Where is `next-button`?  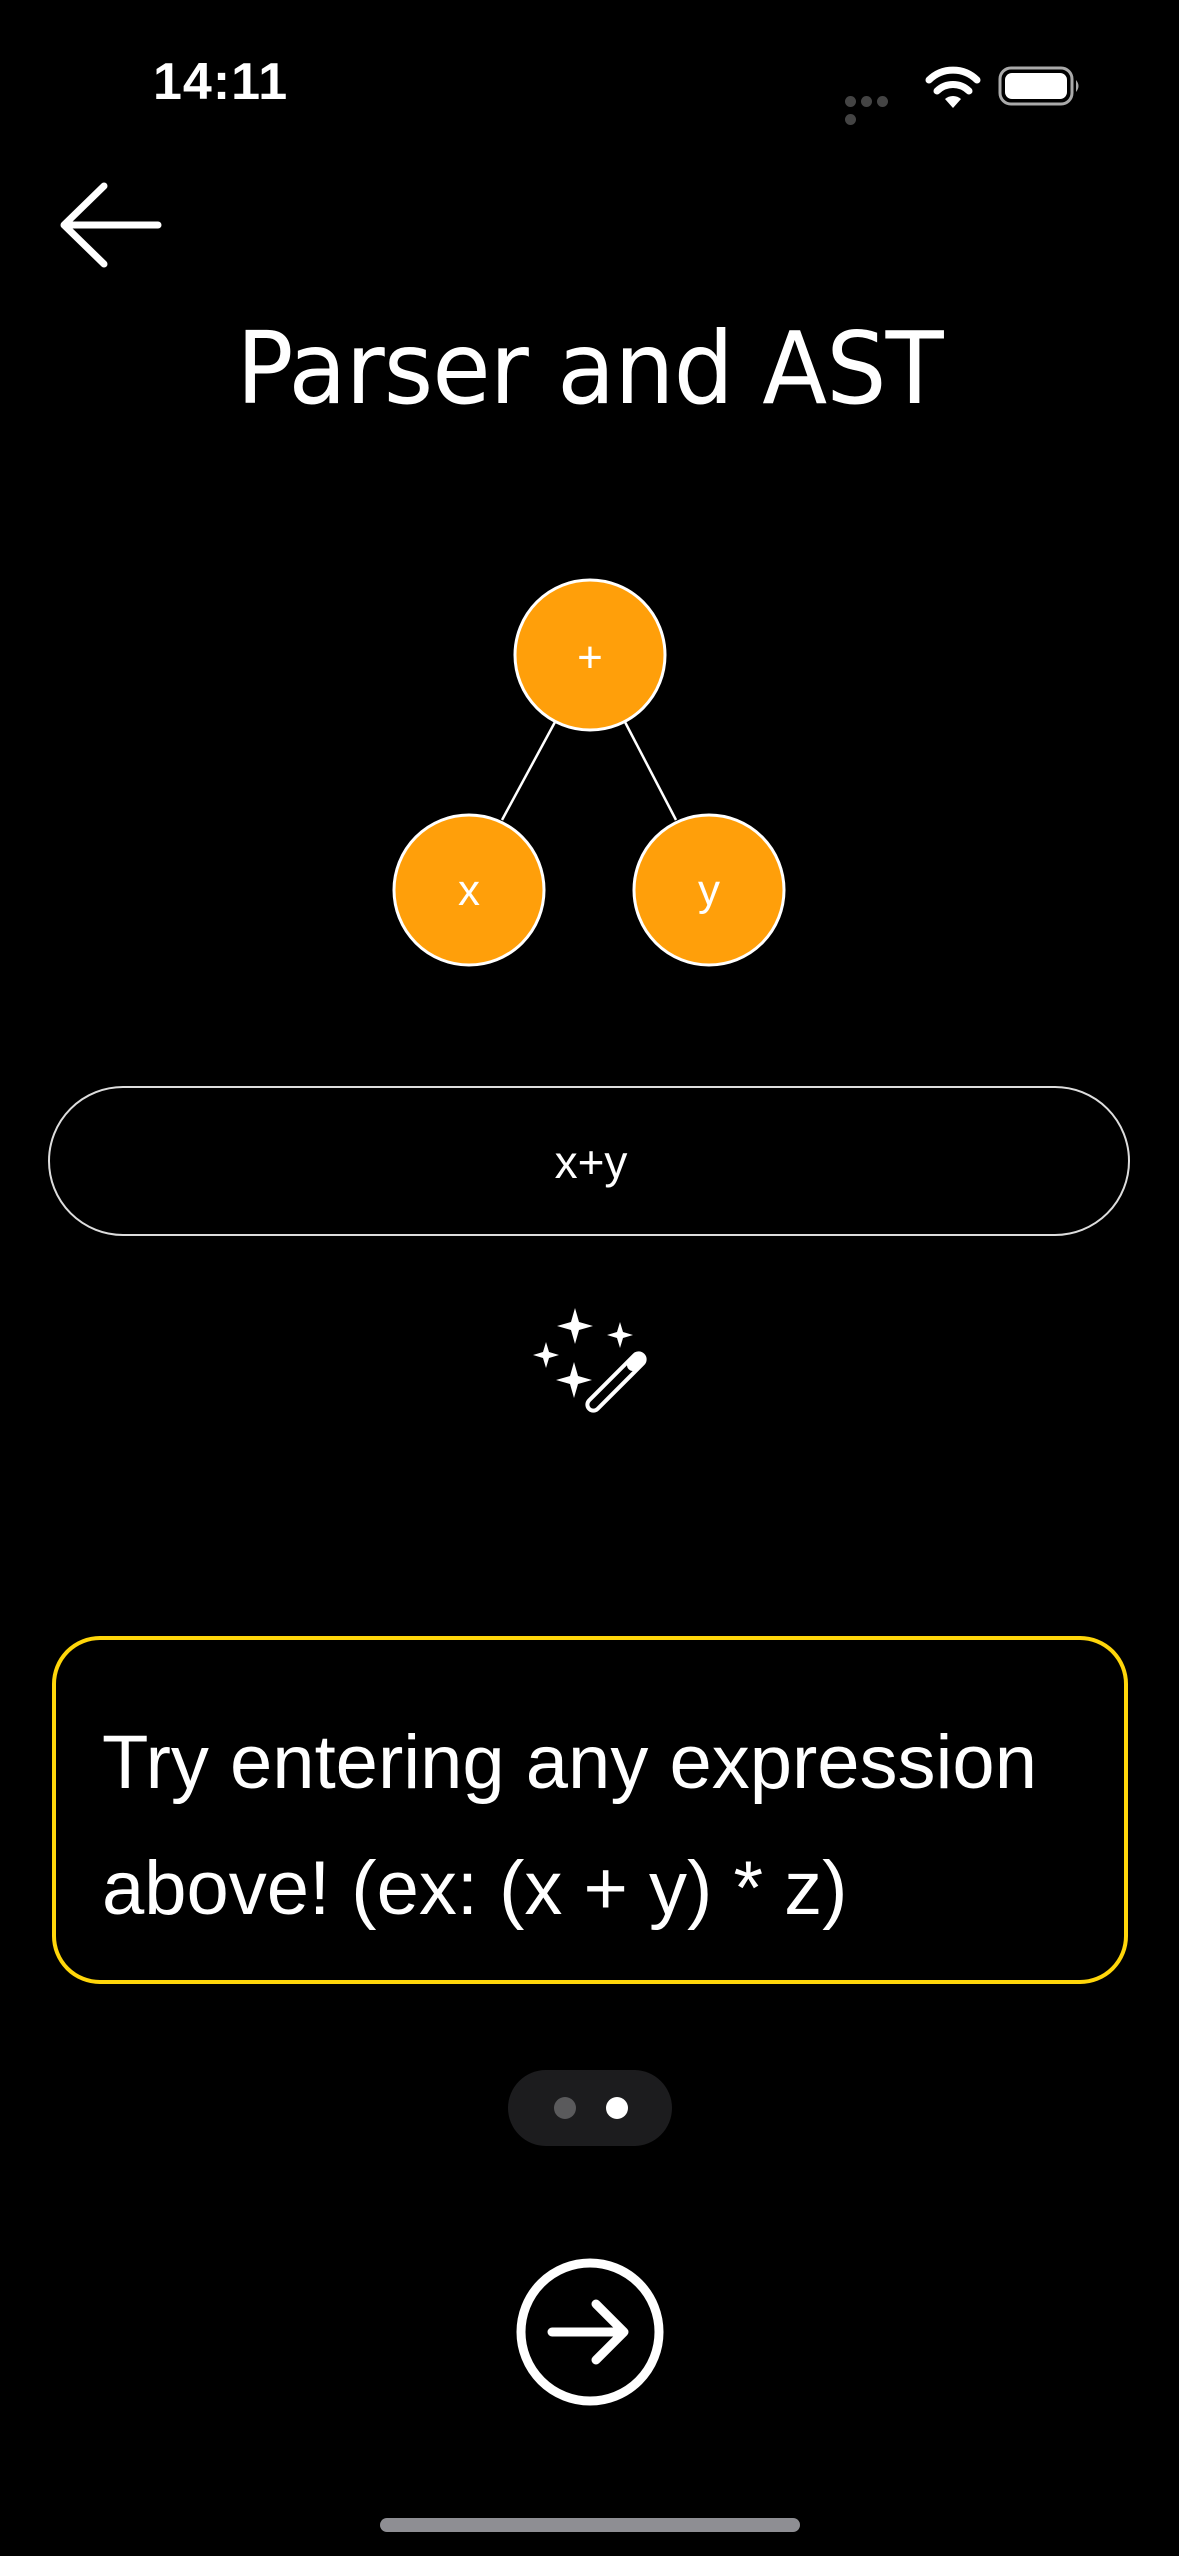
next-button is located at coordinates (590, 2332).